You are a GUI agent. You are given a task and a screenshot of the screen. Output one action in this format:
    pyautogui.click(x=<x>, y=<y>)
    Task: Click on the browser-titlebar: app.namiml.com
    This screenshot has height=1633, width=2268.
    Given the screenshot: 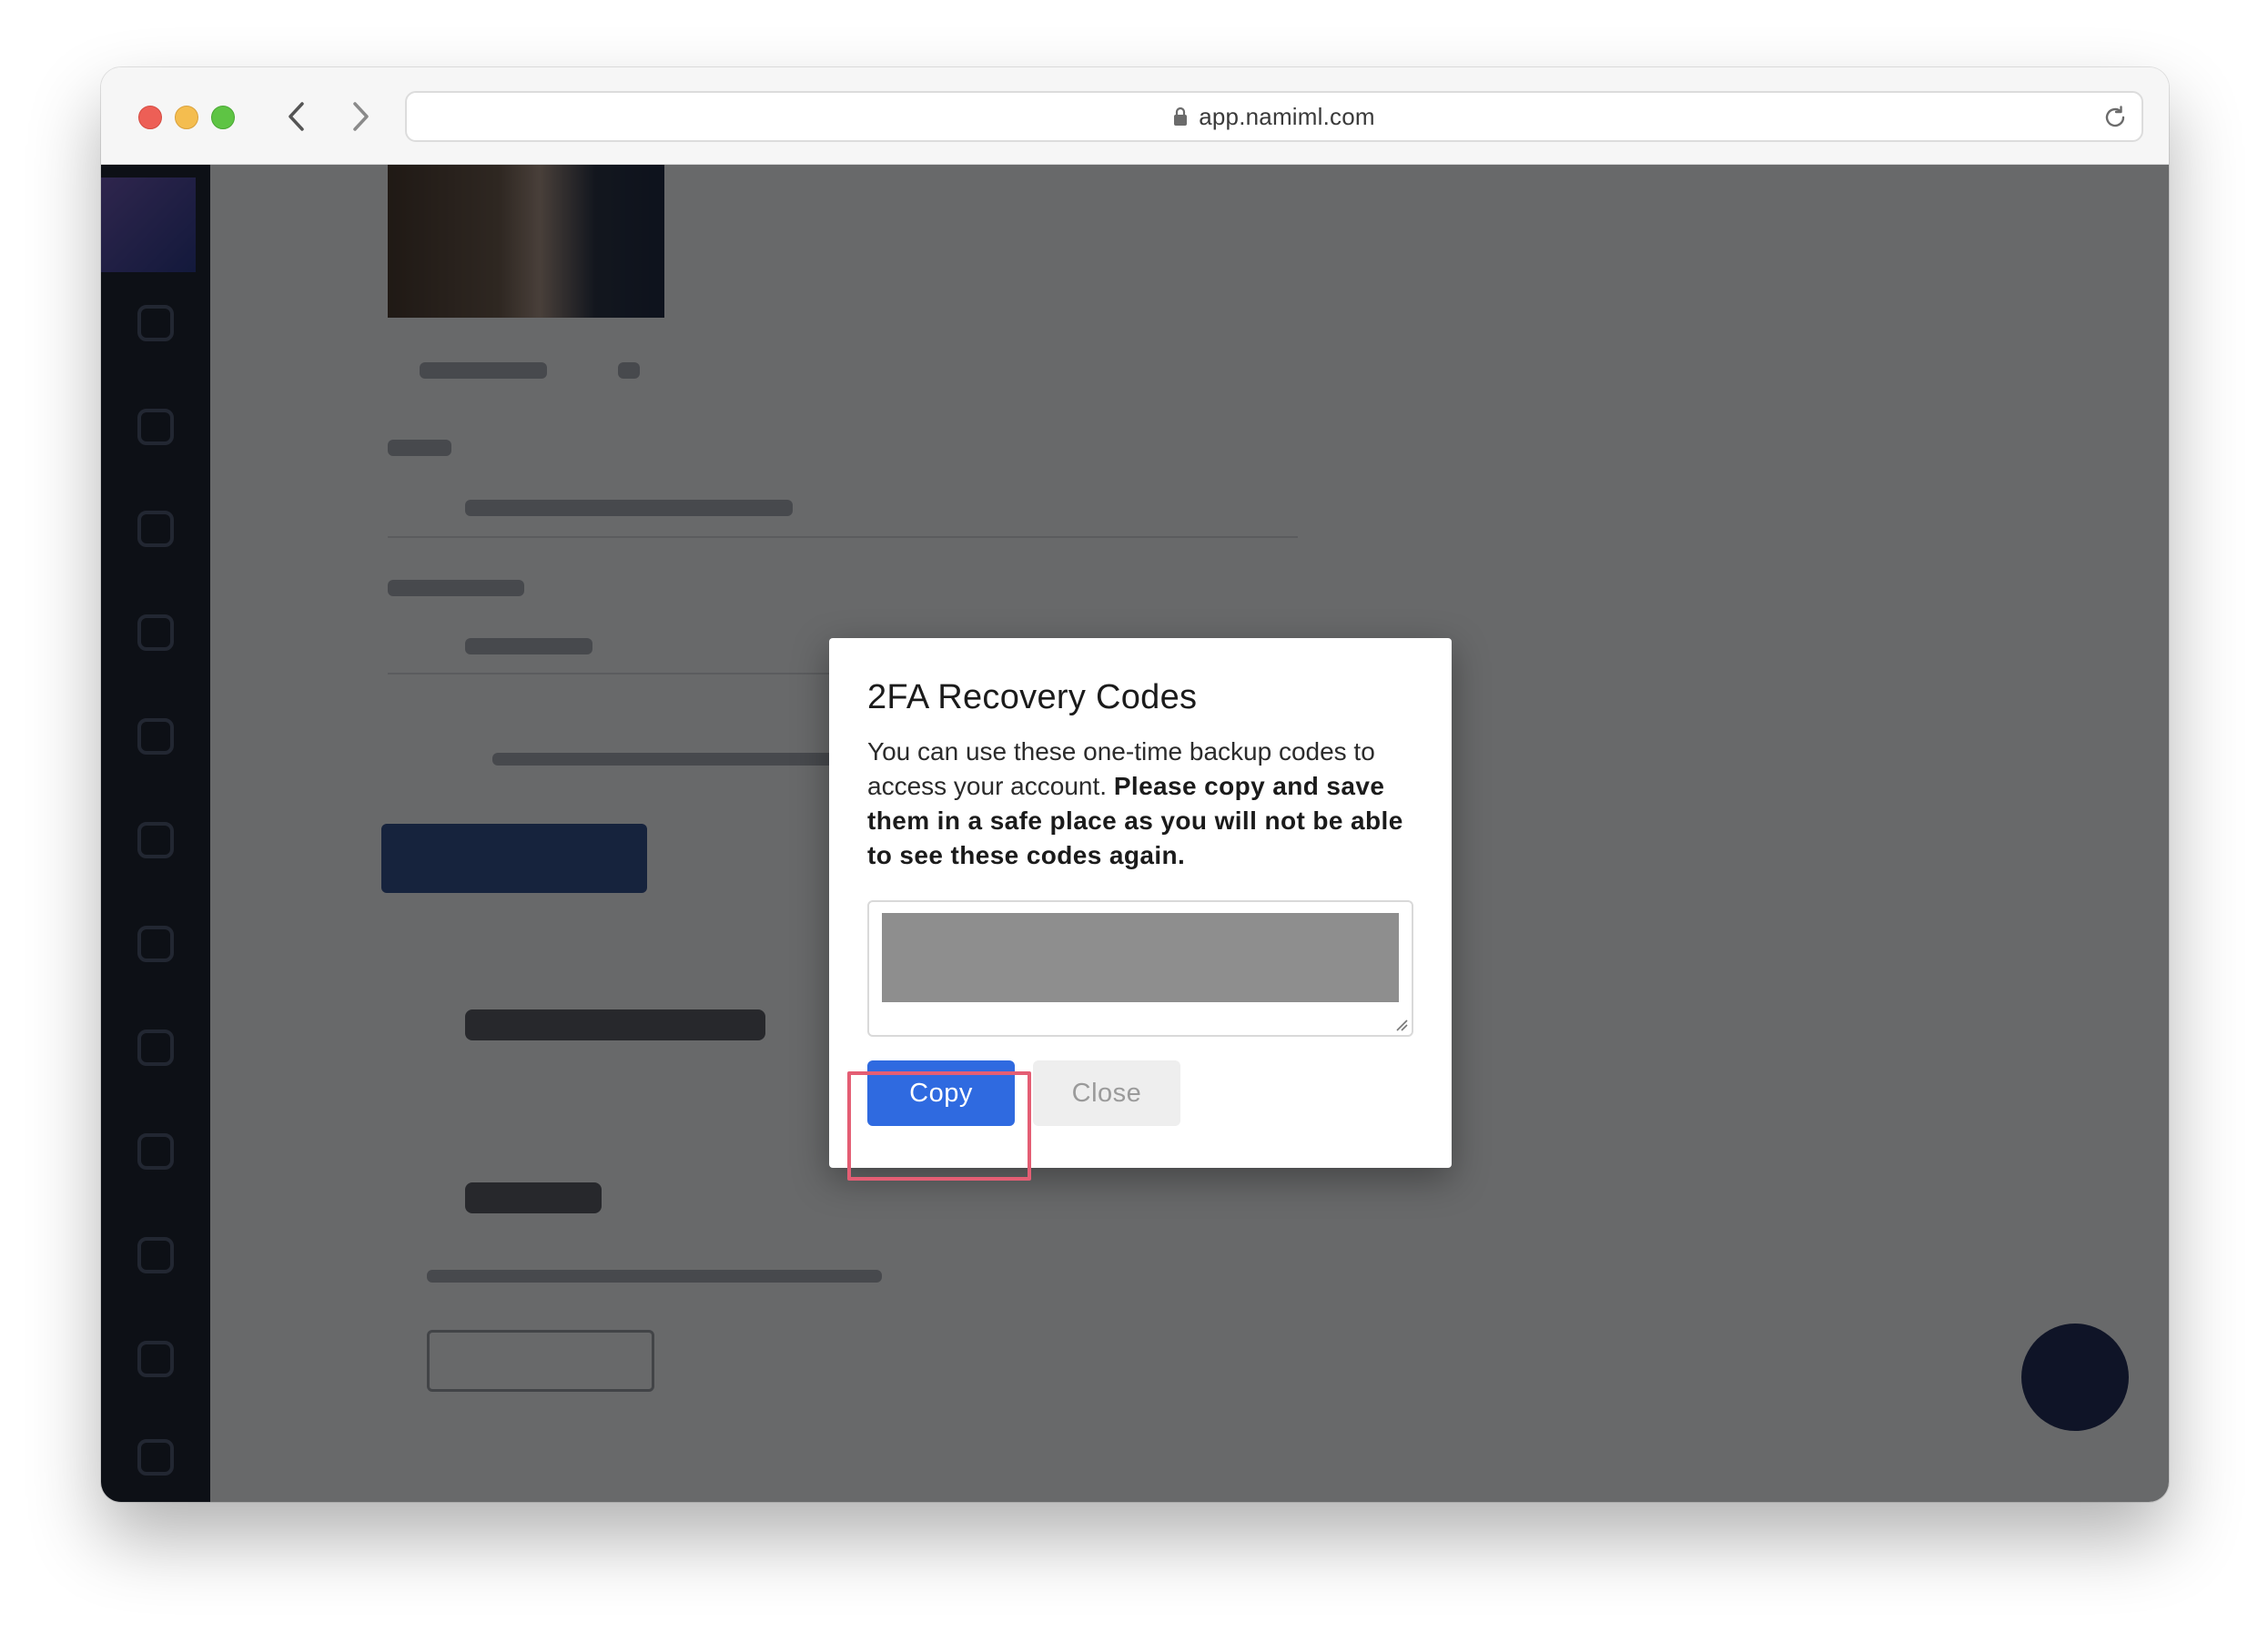 What is the action you would take?
    pyautogui.click(x=1135, y=116)
    